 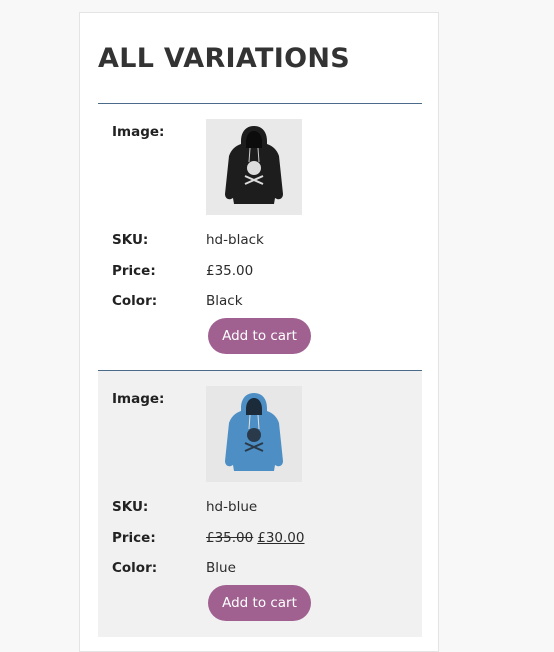 What do you see at coordinates (281, 538) in the screenshot?
I see `sale-price: £30.00` at bounding box center [281, 538].